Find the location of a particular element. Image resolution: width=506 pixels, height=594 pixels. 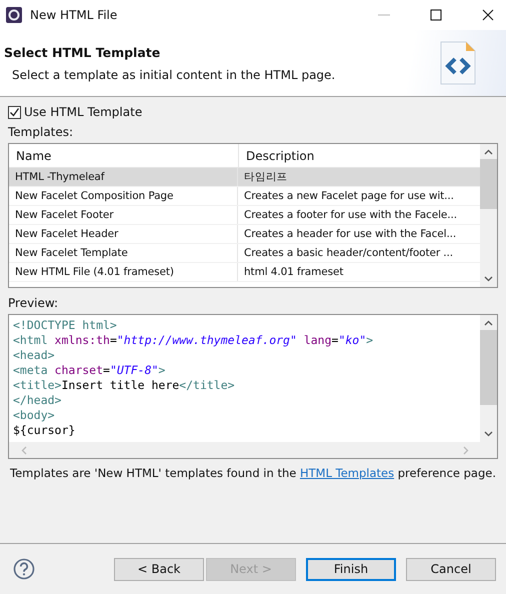

table-cell: New Facelet Template is located at coordinates (123, 253).